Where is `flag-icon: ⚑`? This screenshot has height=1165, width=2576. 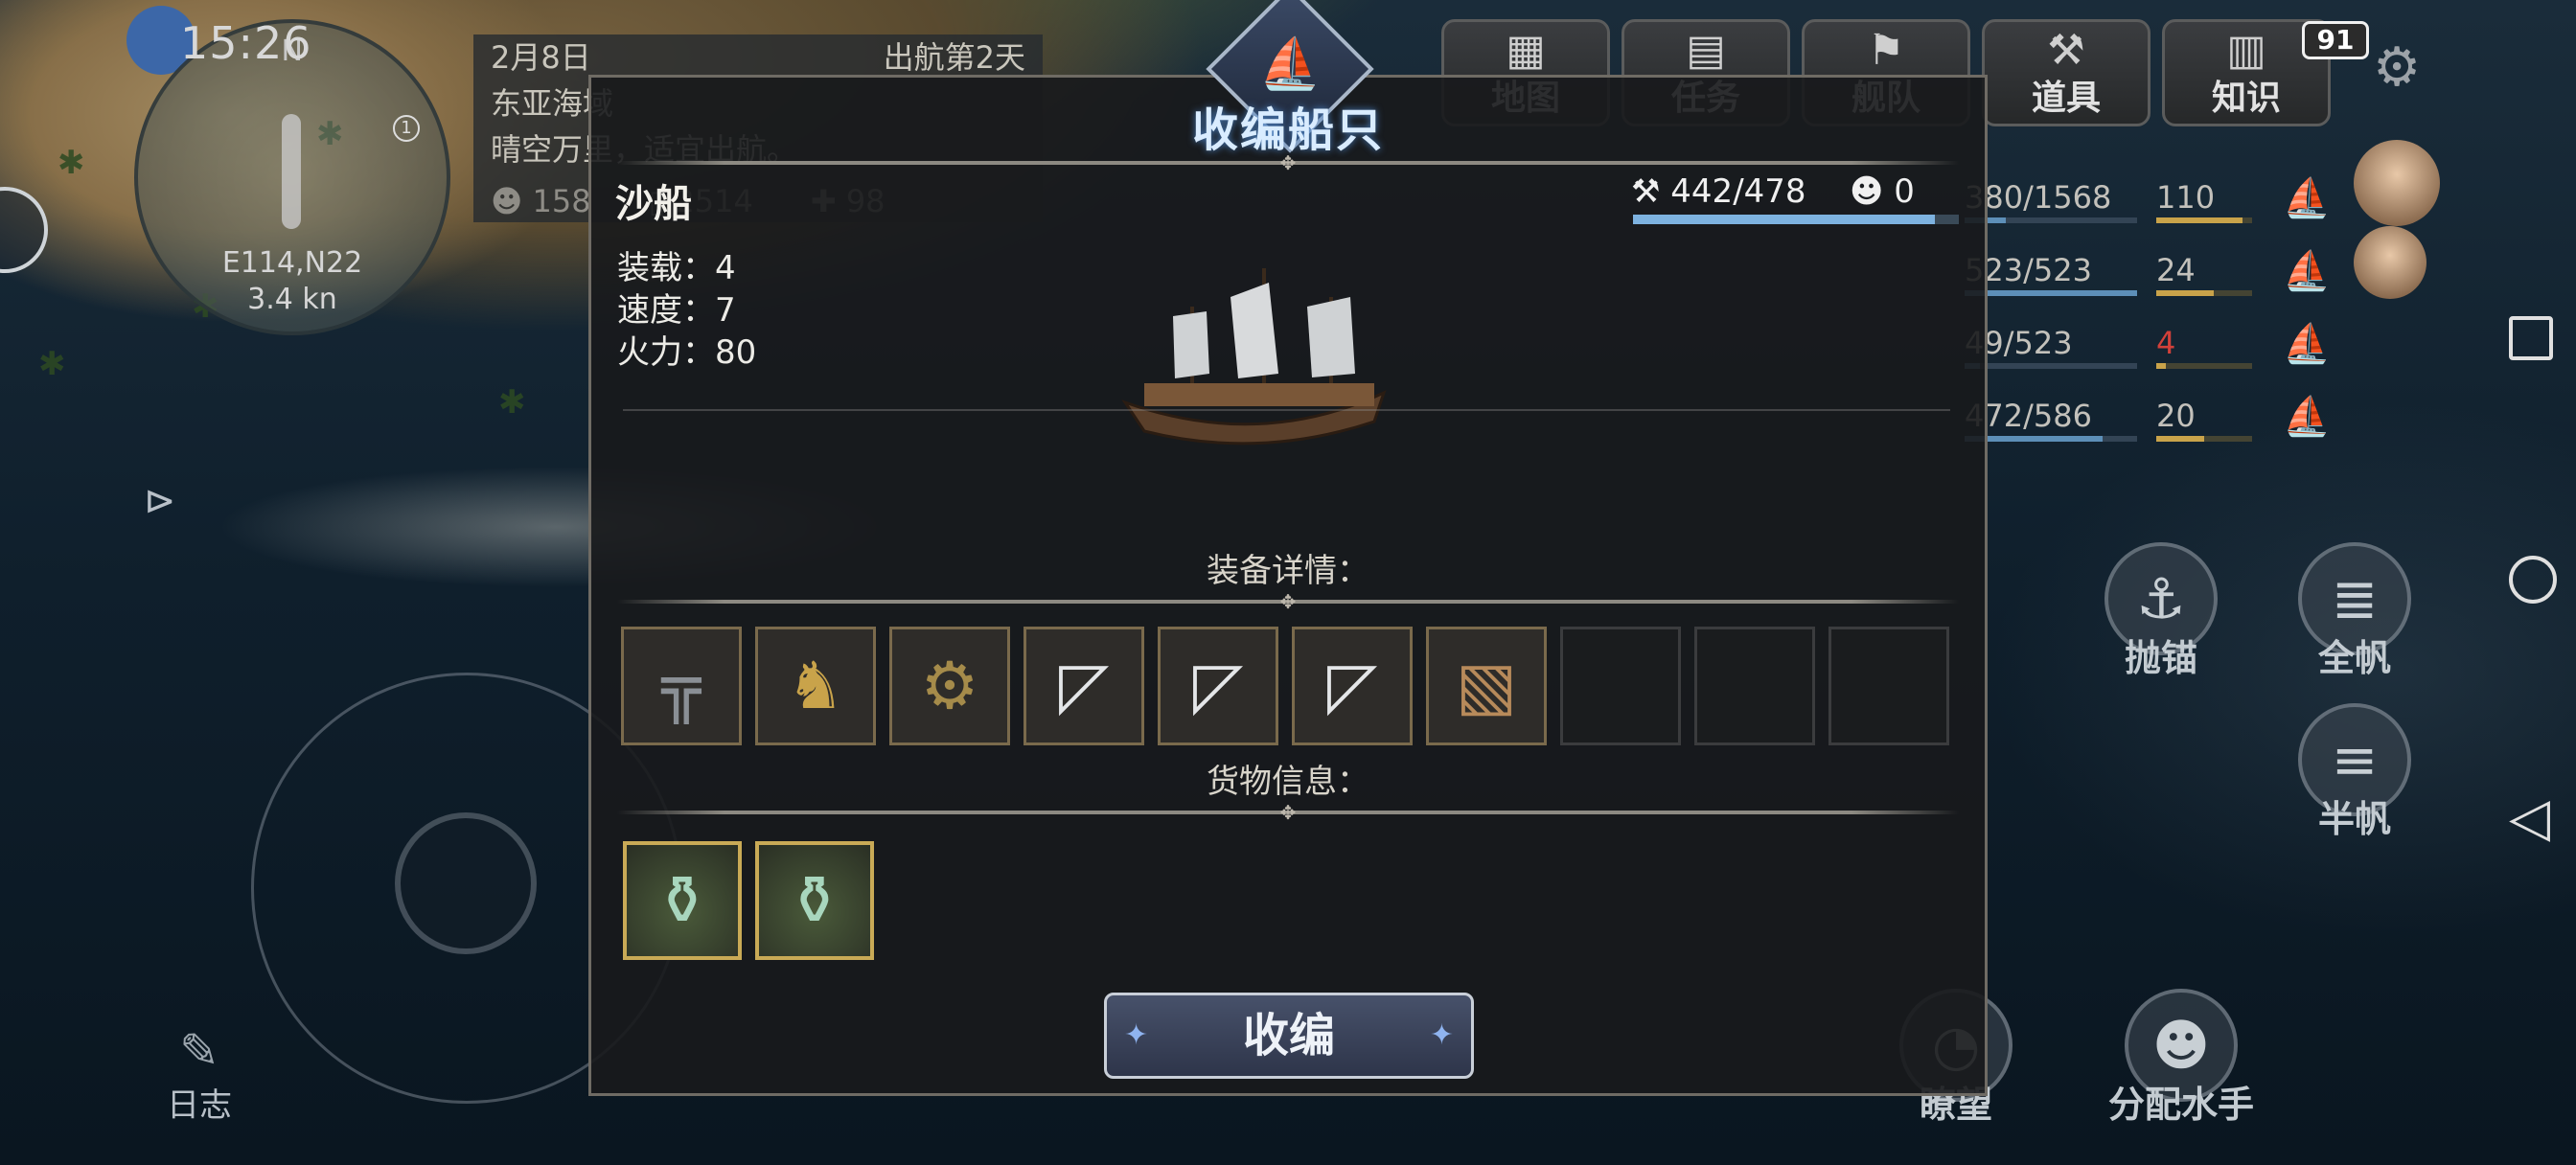
flag-icon: ⚑ is located at coordinates (1886, 51).